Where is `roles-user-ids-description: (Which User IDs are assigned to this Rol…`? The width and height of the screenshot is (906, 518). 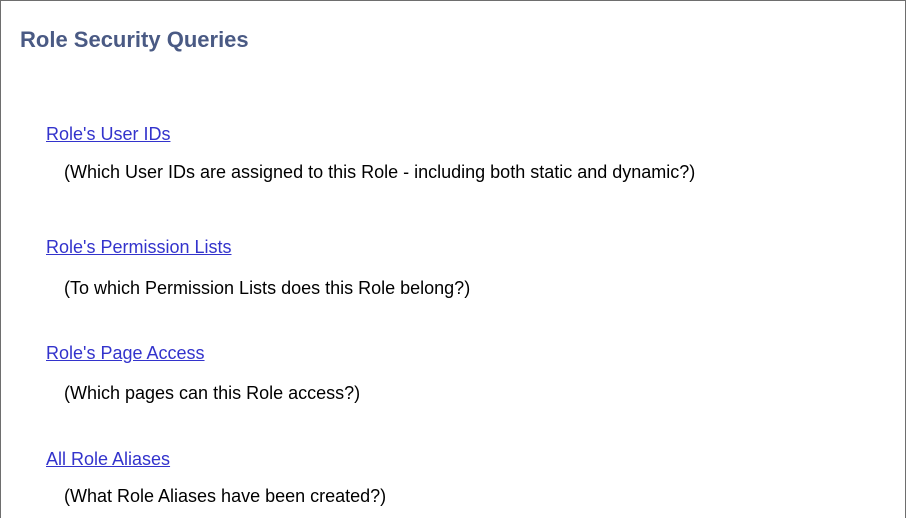 roles-user-ids-description: (Which User IDs are assigned to this Rol… is located at coordinates (380, 172).